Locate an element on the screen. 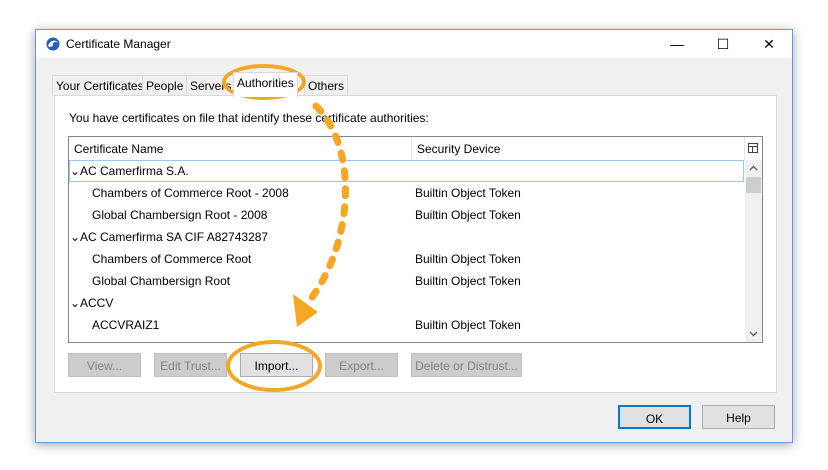 The width and height of the screenshot is (828, 470). arrow-annotation-icon is located at coordinates (321, 214).